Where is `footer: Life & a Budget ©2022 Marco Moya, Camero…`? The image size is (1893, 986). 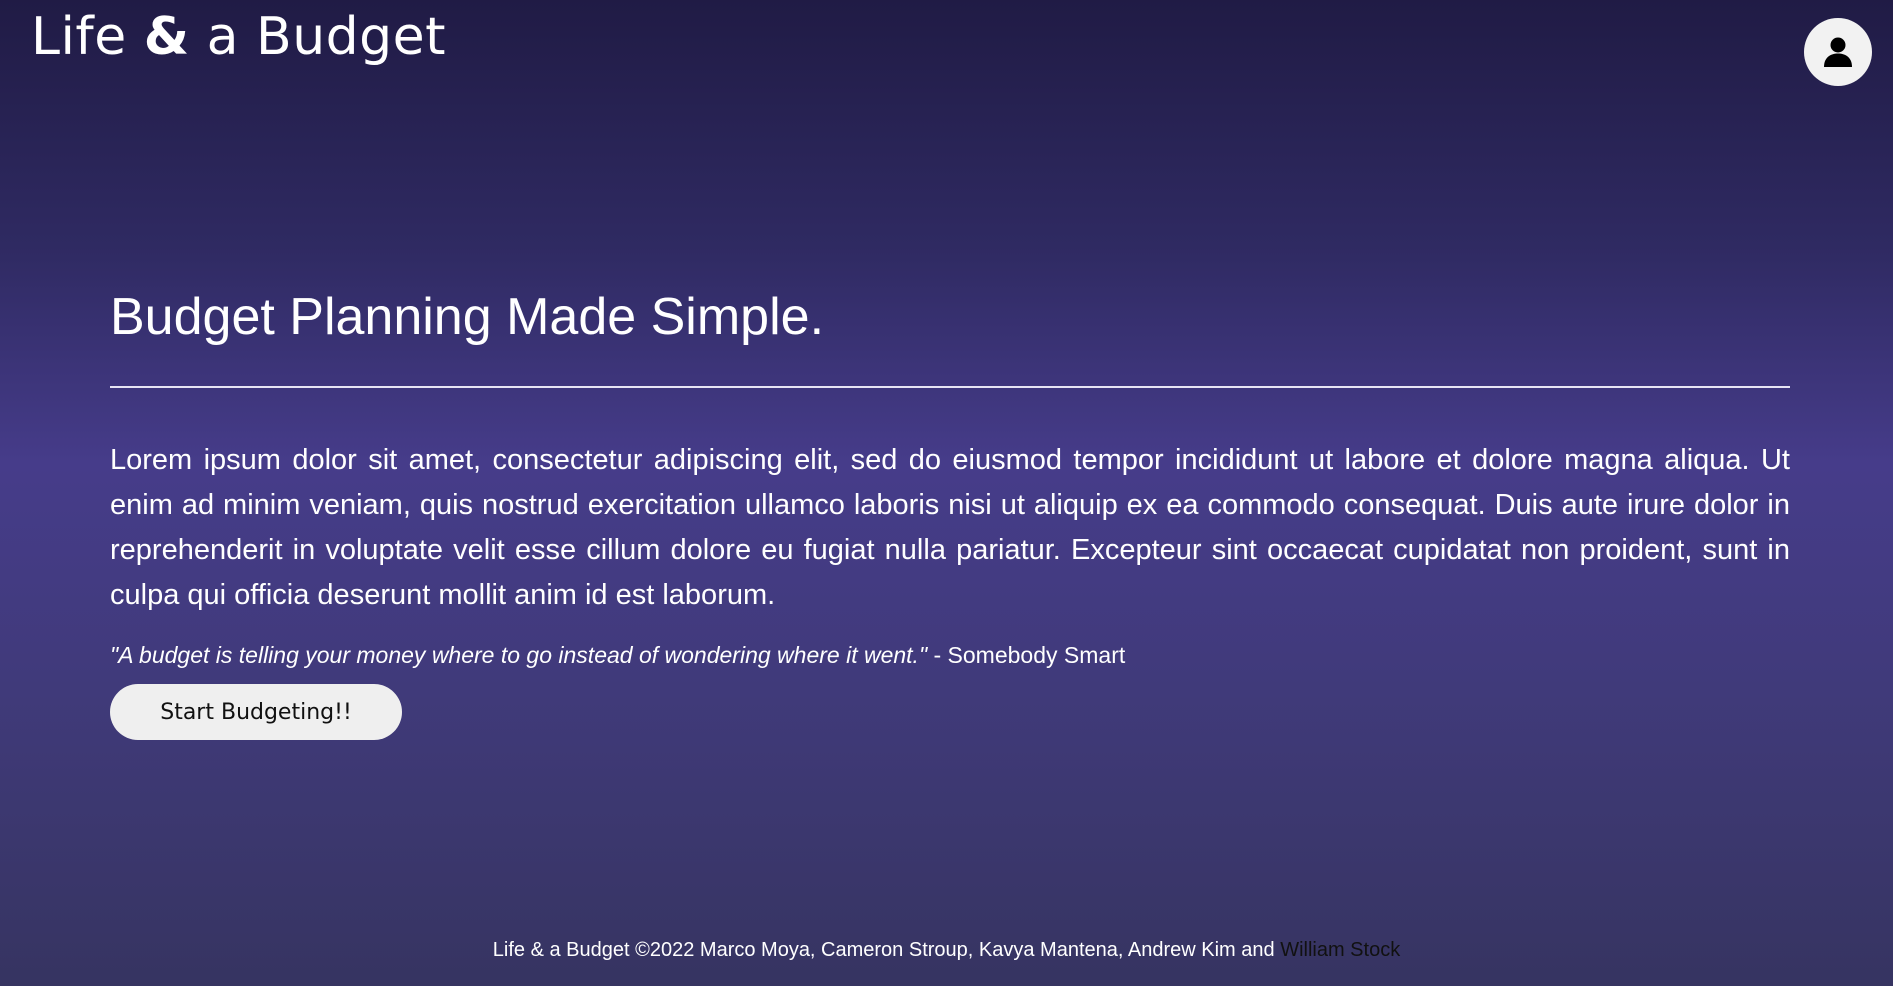
footer: Life & a Budget ©2022 Marco Moya, Camero… is located at coordinates (946, 950).